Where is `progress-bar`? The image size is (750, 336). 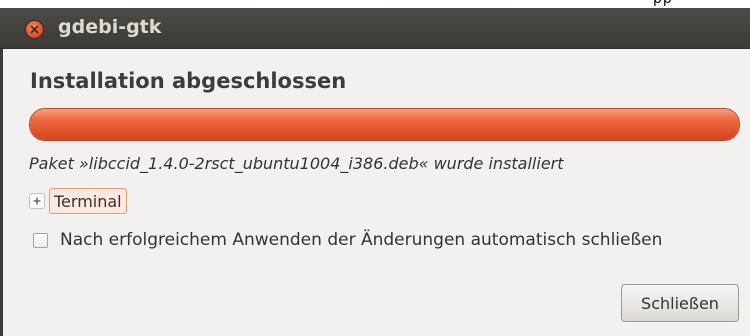 progress-bar is located at coordinates (384, 124).